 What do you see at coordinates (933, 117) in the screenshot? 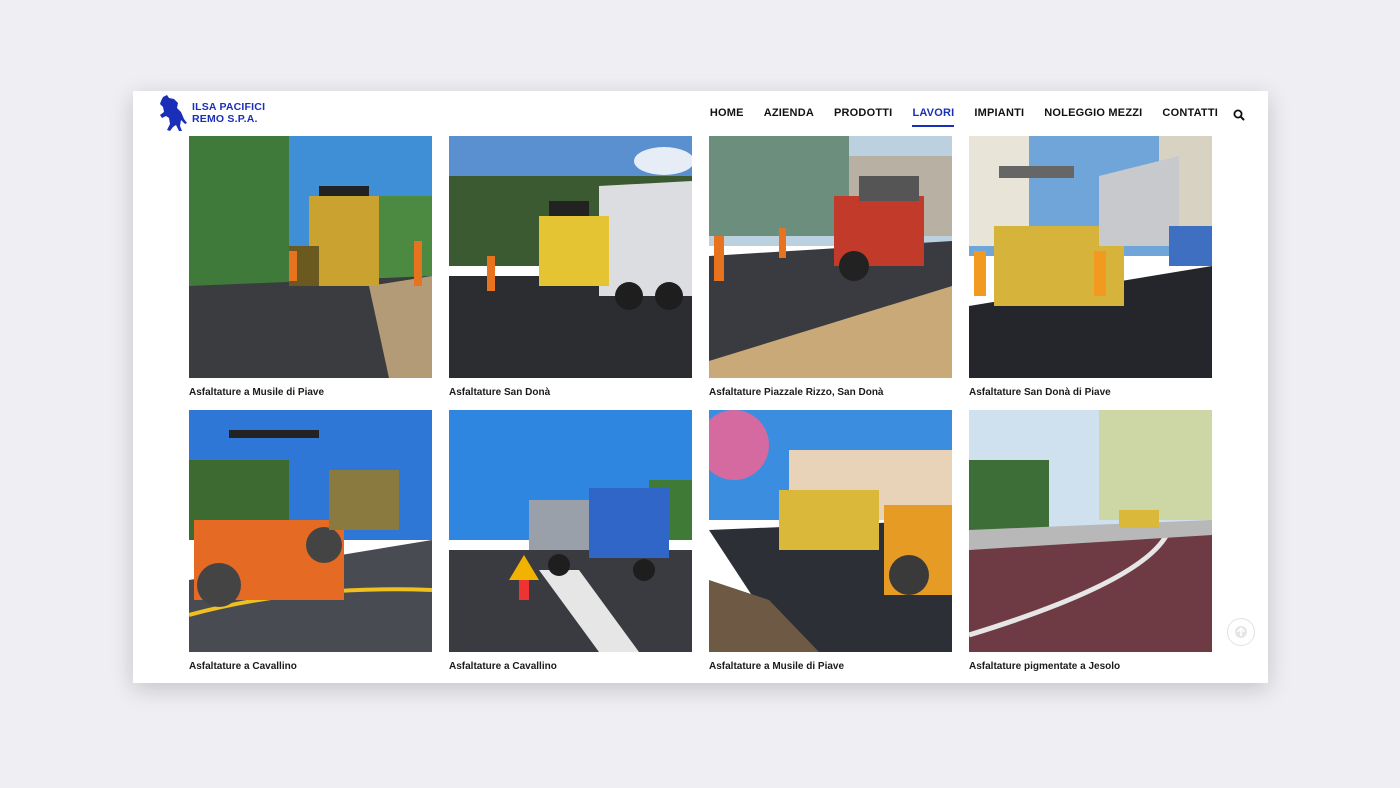
I see `nav-item-lavori: LAVORI` at bounding box center [933, 117].